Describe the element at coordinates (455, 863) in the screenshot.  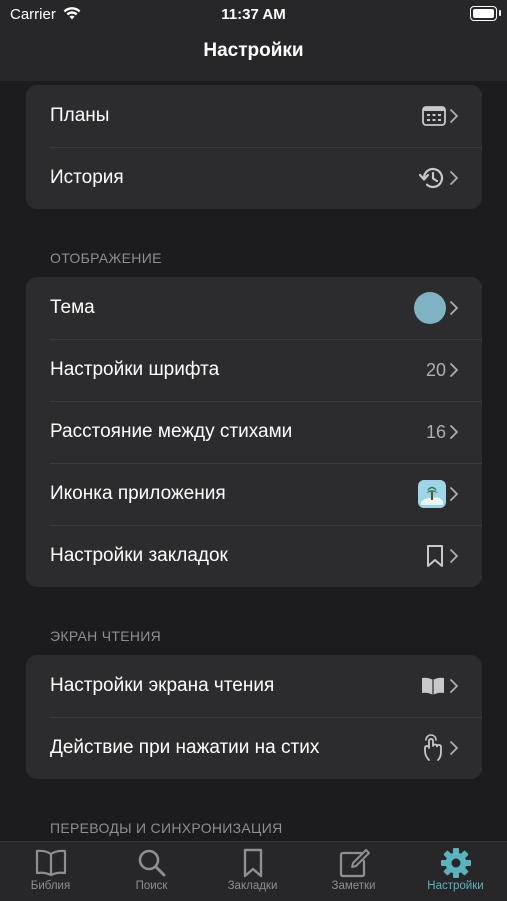
I see `gear-icon` at that location.